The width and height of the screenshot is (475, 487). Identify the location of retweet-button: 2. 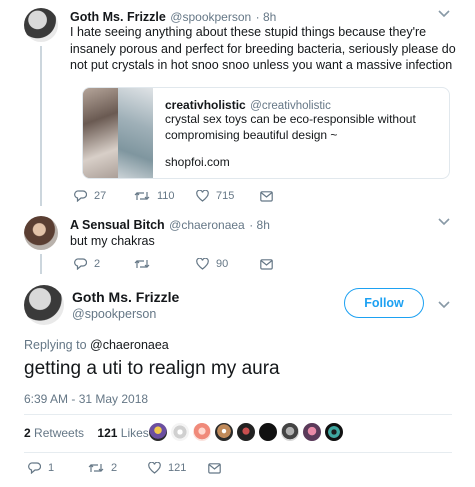
(118, 468).